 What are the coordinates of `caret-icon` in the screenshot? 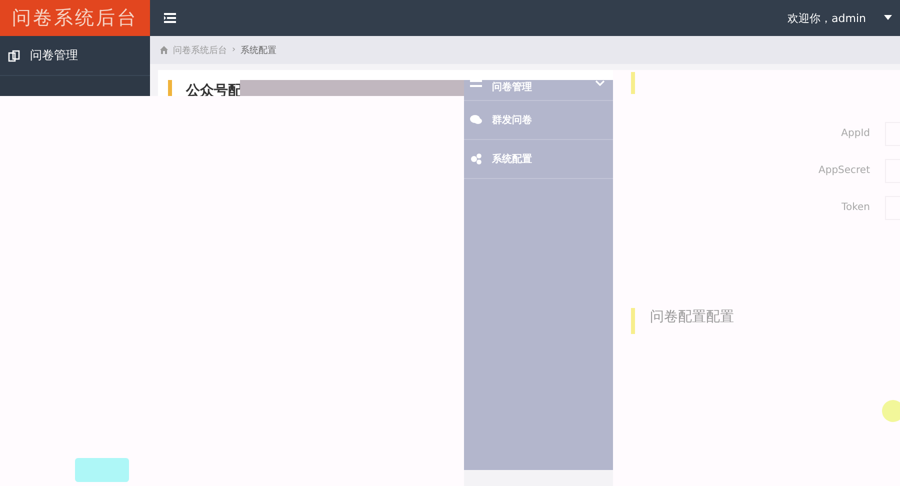 It's located at (888, 18).